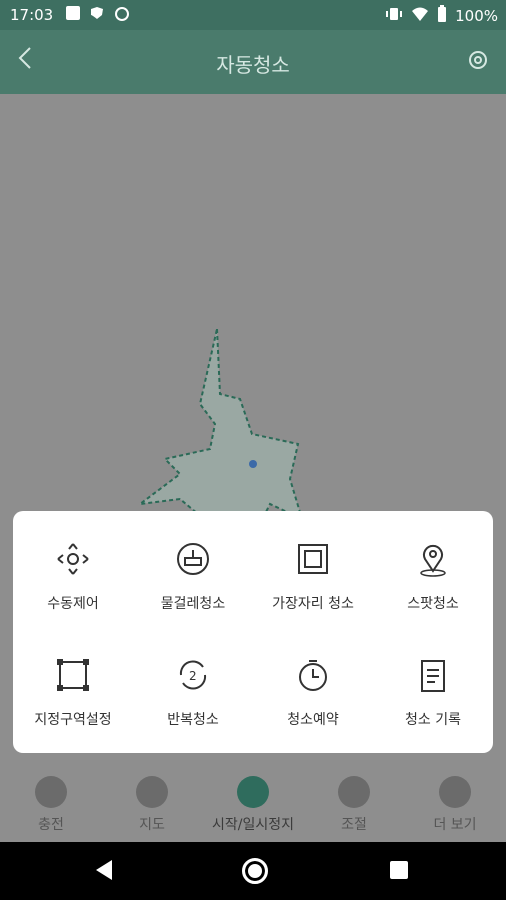  Describe the element at coordinates (313, 559) in the screenshot. I see `edge-clean-icon` at that location.